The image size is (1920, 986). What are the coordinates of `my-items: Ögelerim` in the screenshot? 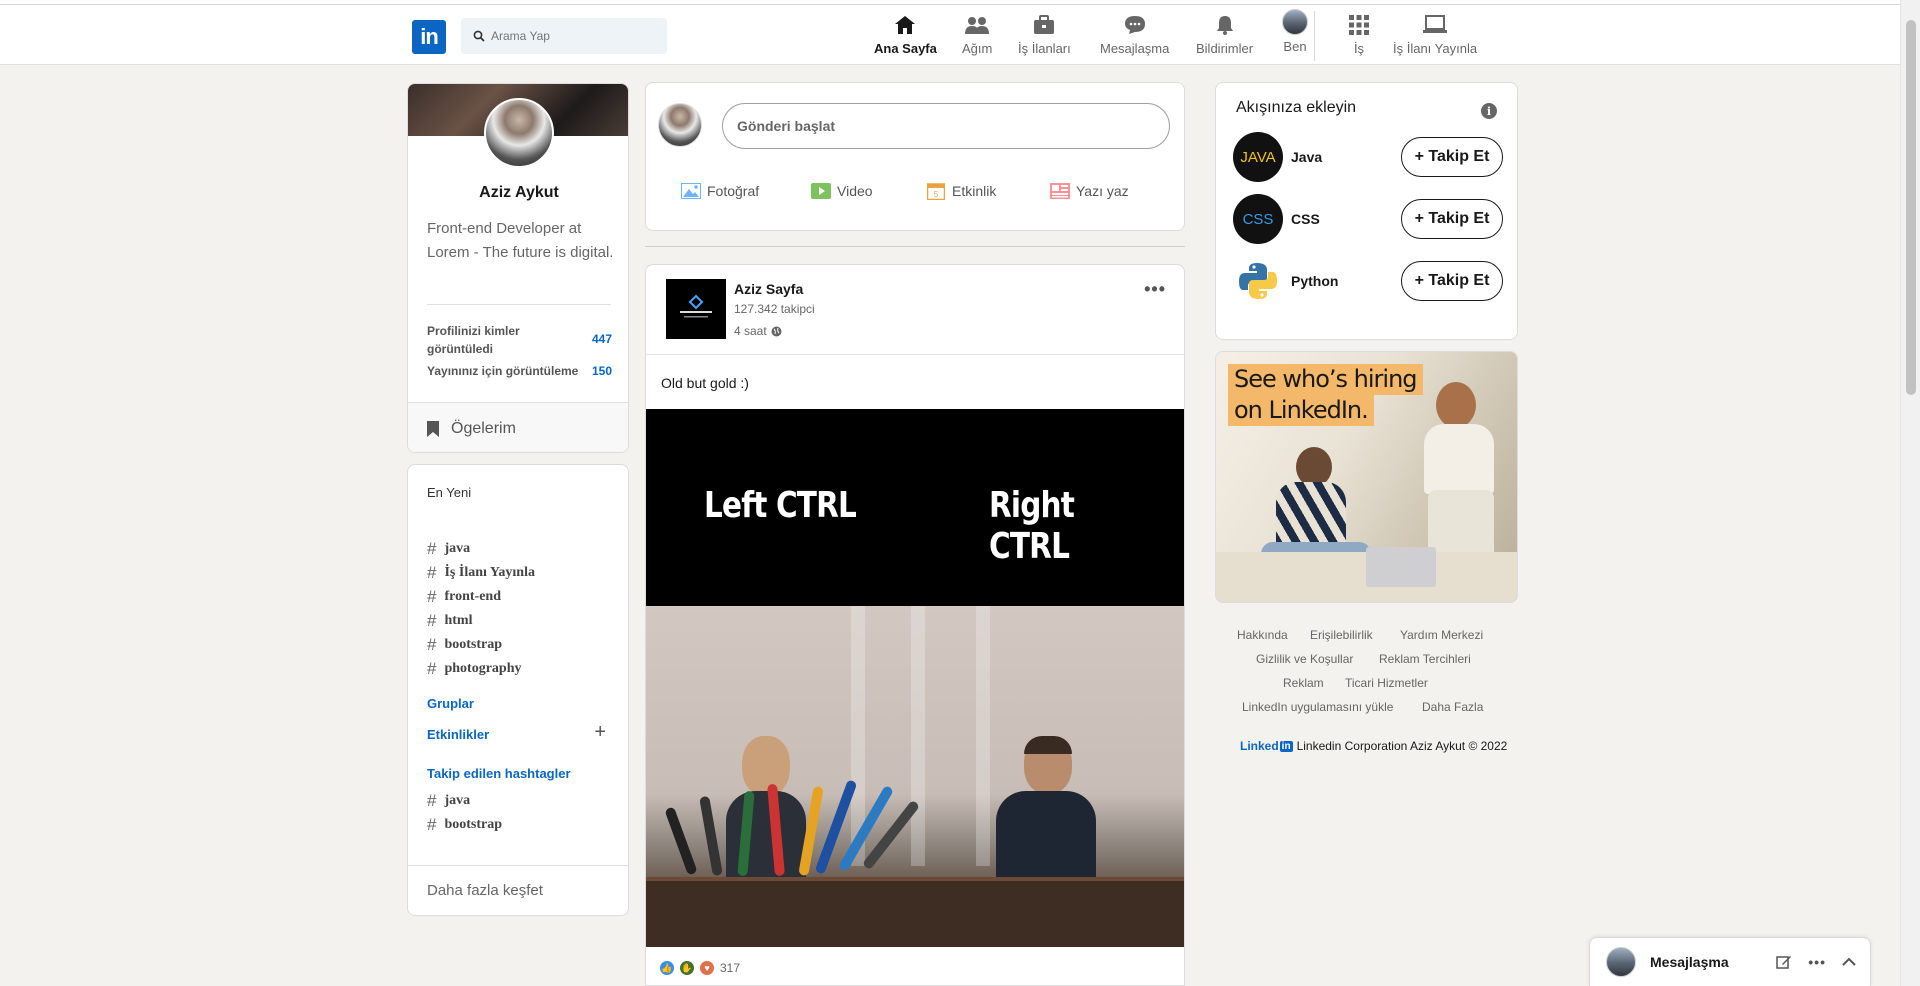 It's located at (518, 427).